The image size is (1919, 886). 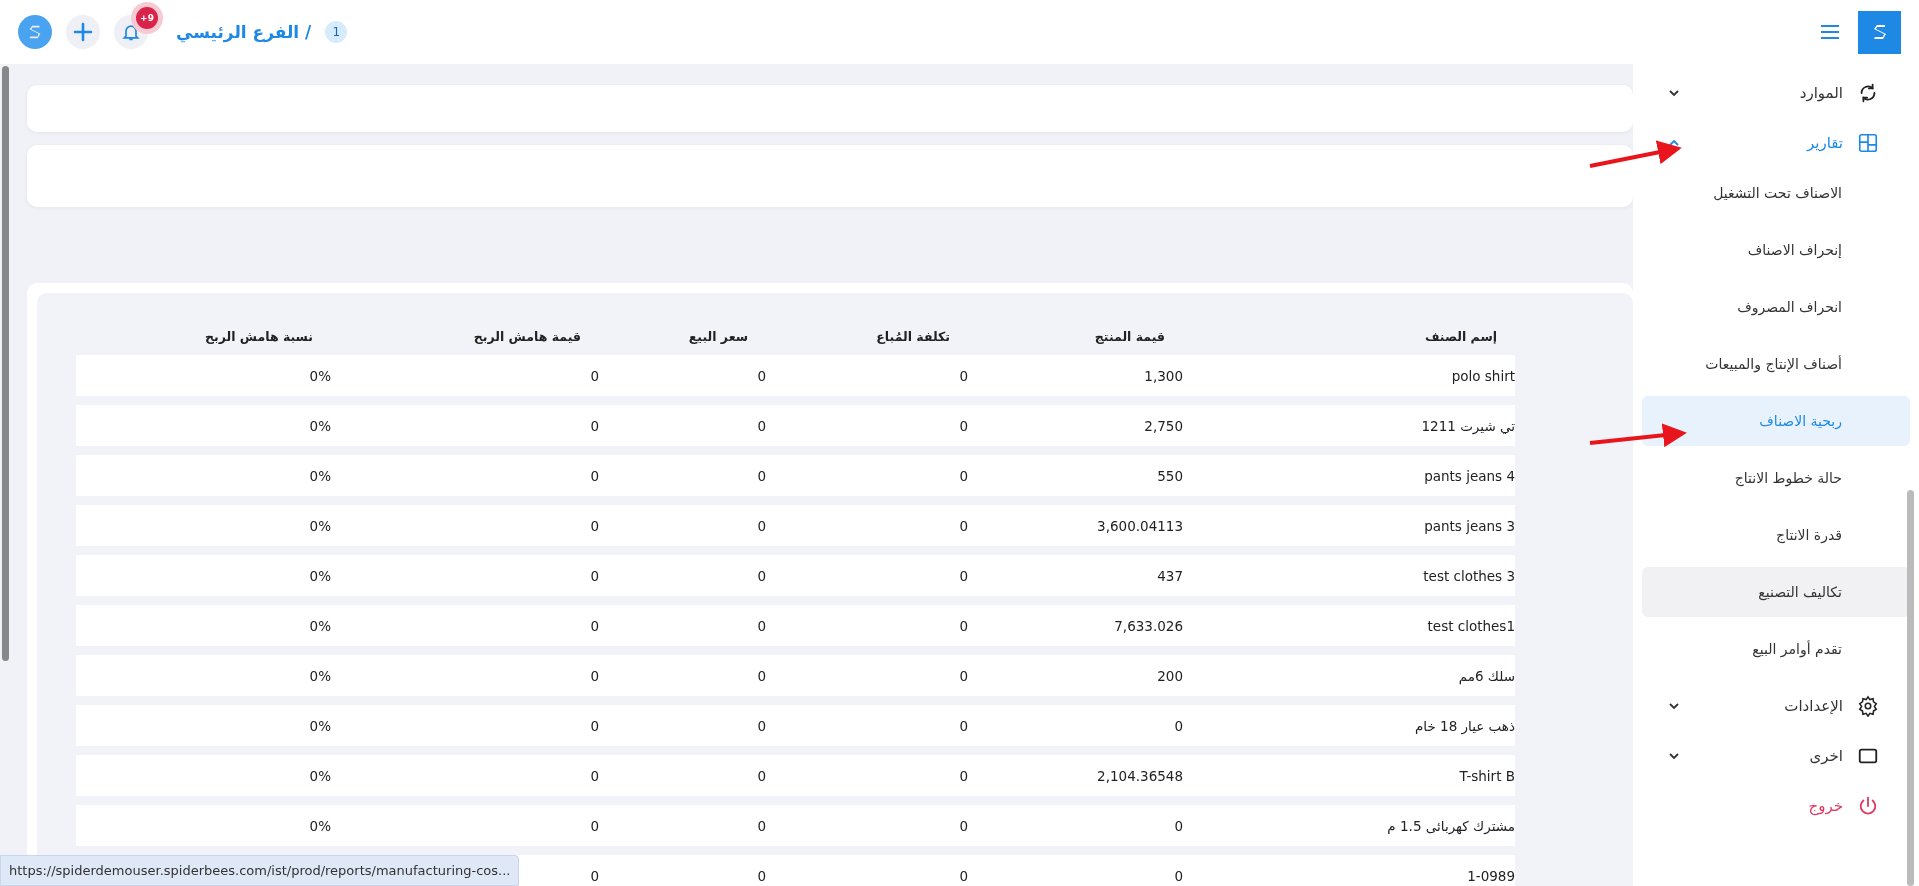 I want to click on table-cell: تي شيرت 1211, so click(x=1468, y=425).